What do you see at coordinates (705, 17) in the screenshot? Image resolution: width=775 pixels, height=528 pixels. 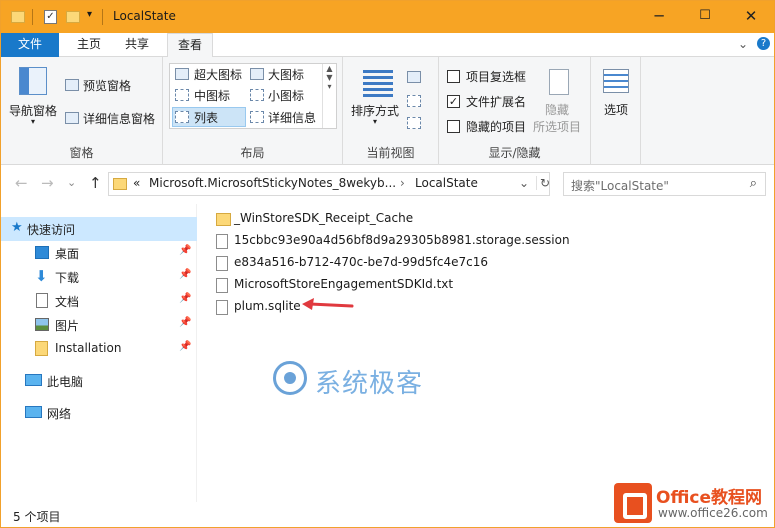 I see `maximize-button: ☐` at bounding box center [705, 17].